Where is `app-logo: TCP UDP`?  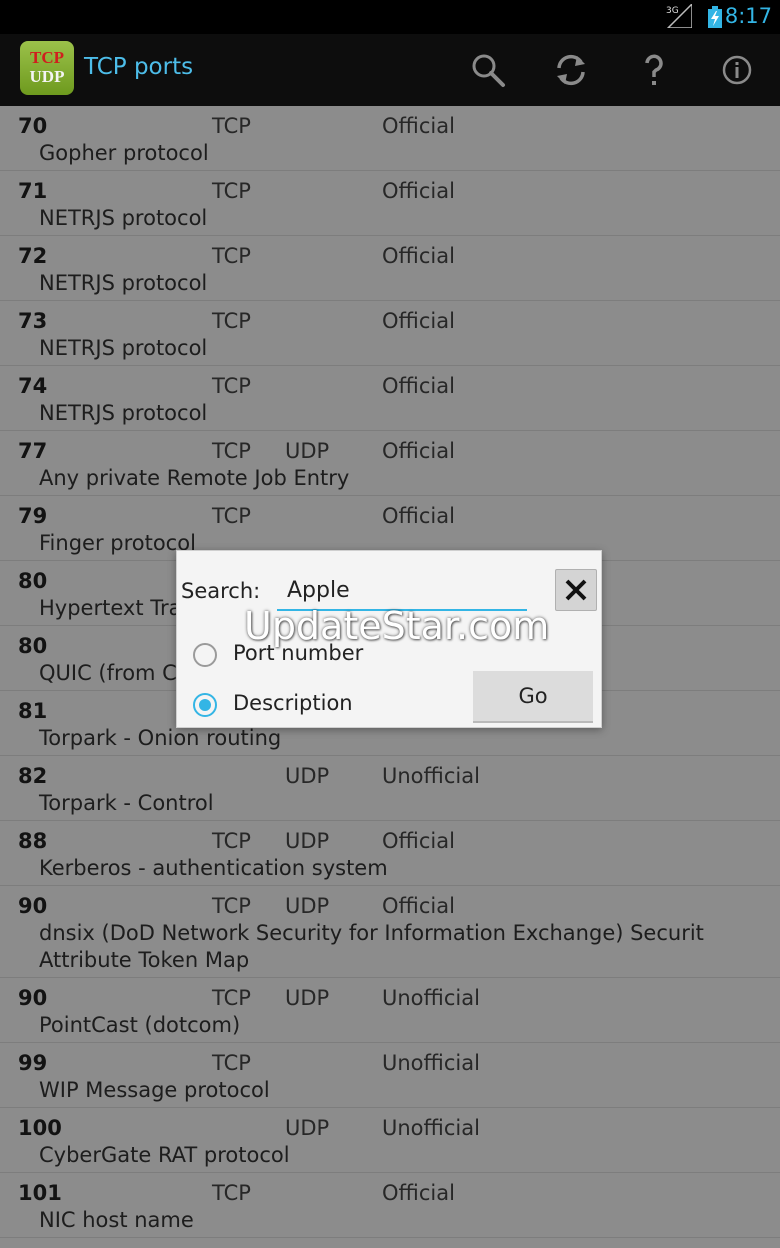
app-logo: TCP UDP is located at coordinates (47, 68).